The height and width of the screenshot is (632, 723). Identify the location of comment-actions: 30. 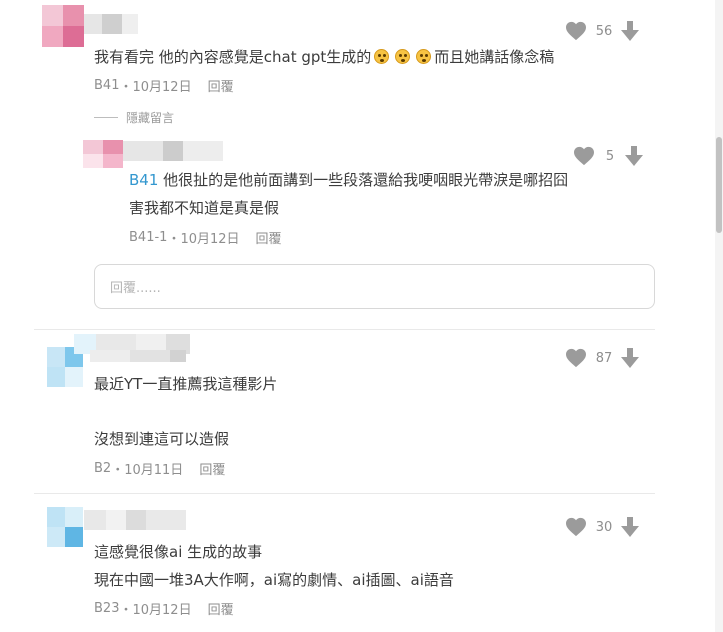
(602, 527).